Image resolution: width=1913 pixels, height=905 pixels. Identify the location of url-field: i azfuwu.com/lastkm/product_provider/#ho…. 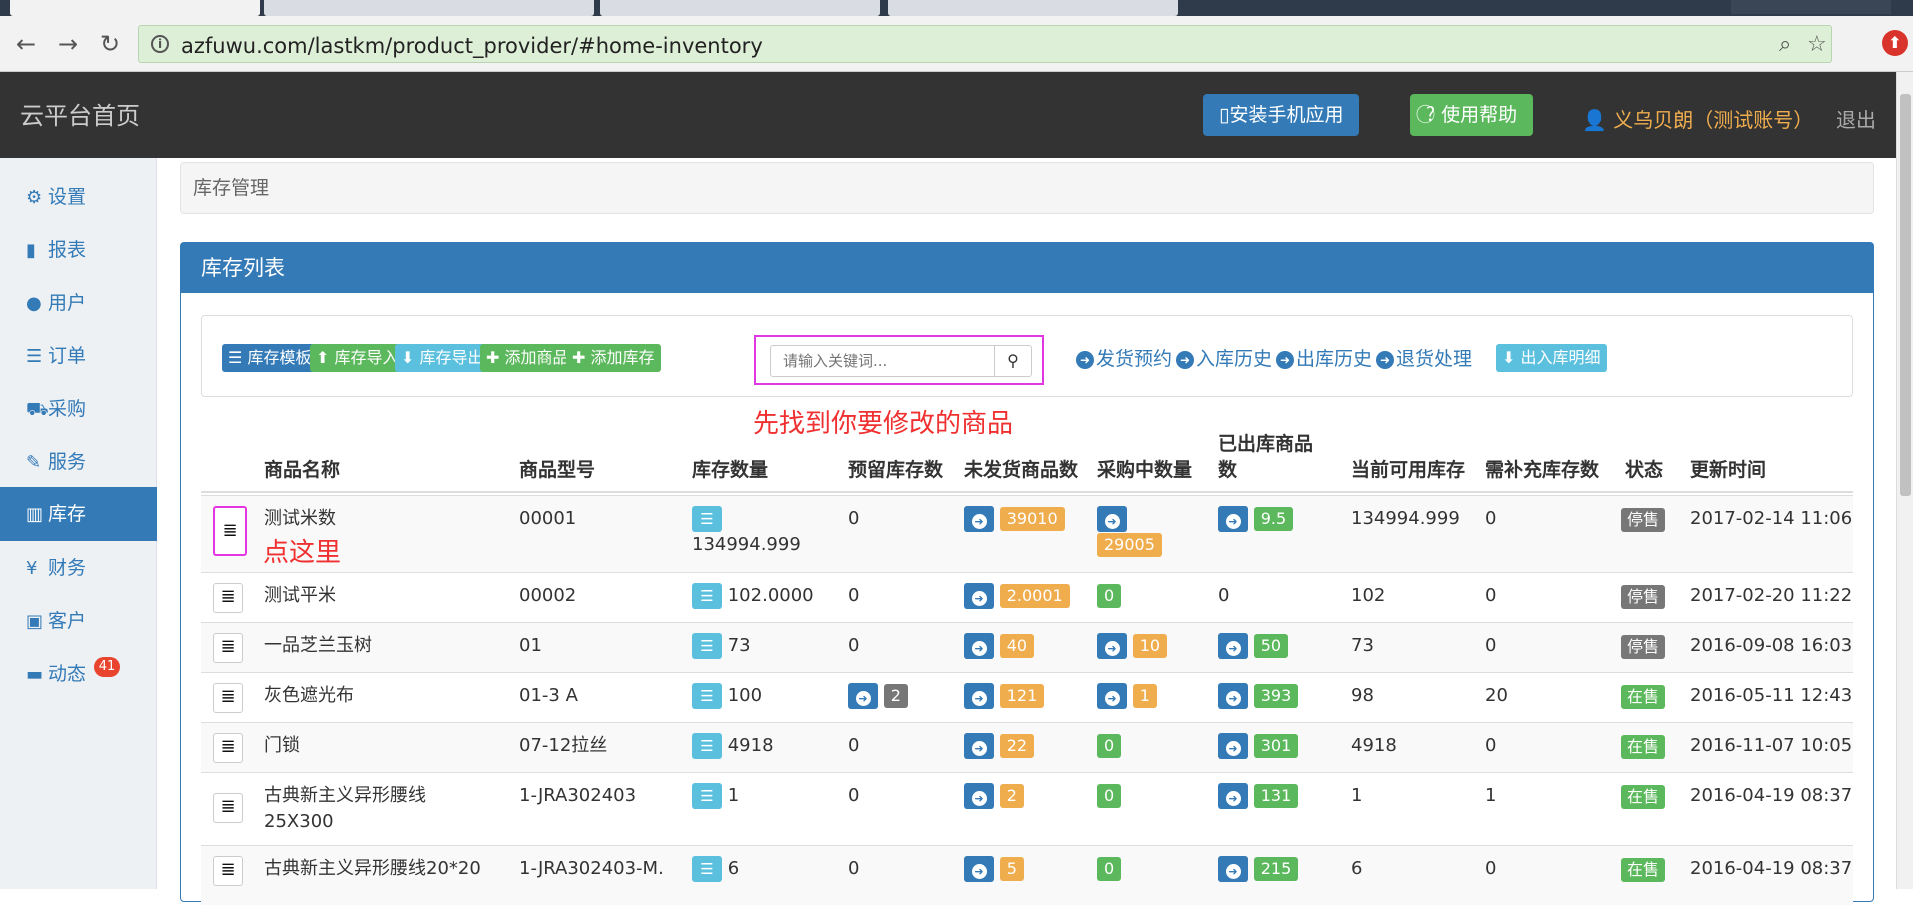
(985, 44).